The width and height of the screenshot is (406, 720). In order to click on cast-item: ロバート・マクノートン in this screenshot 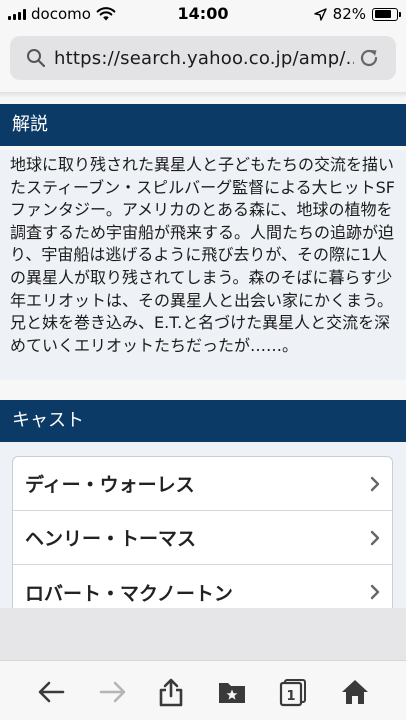, I will do `click(202, 586)`.